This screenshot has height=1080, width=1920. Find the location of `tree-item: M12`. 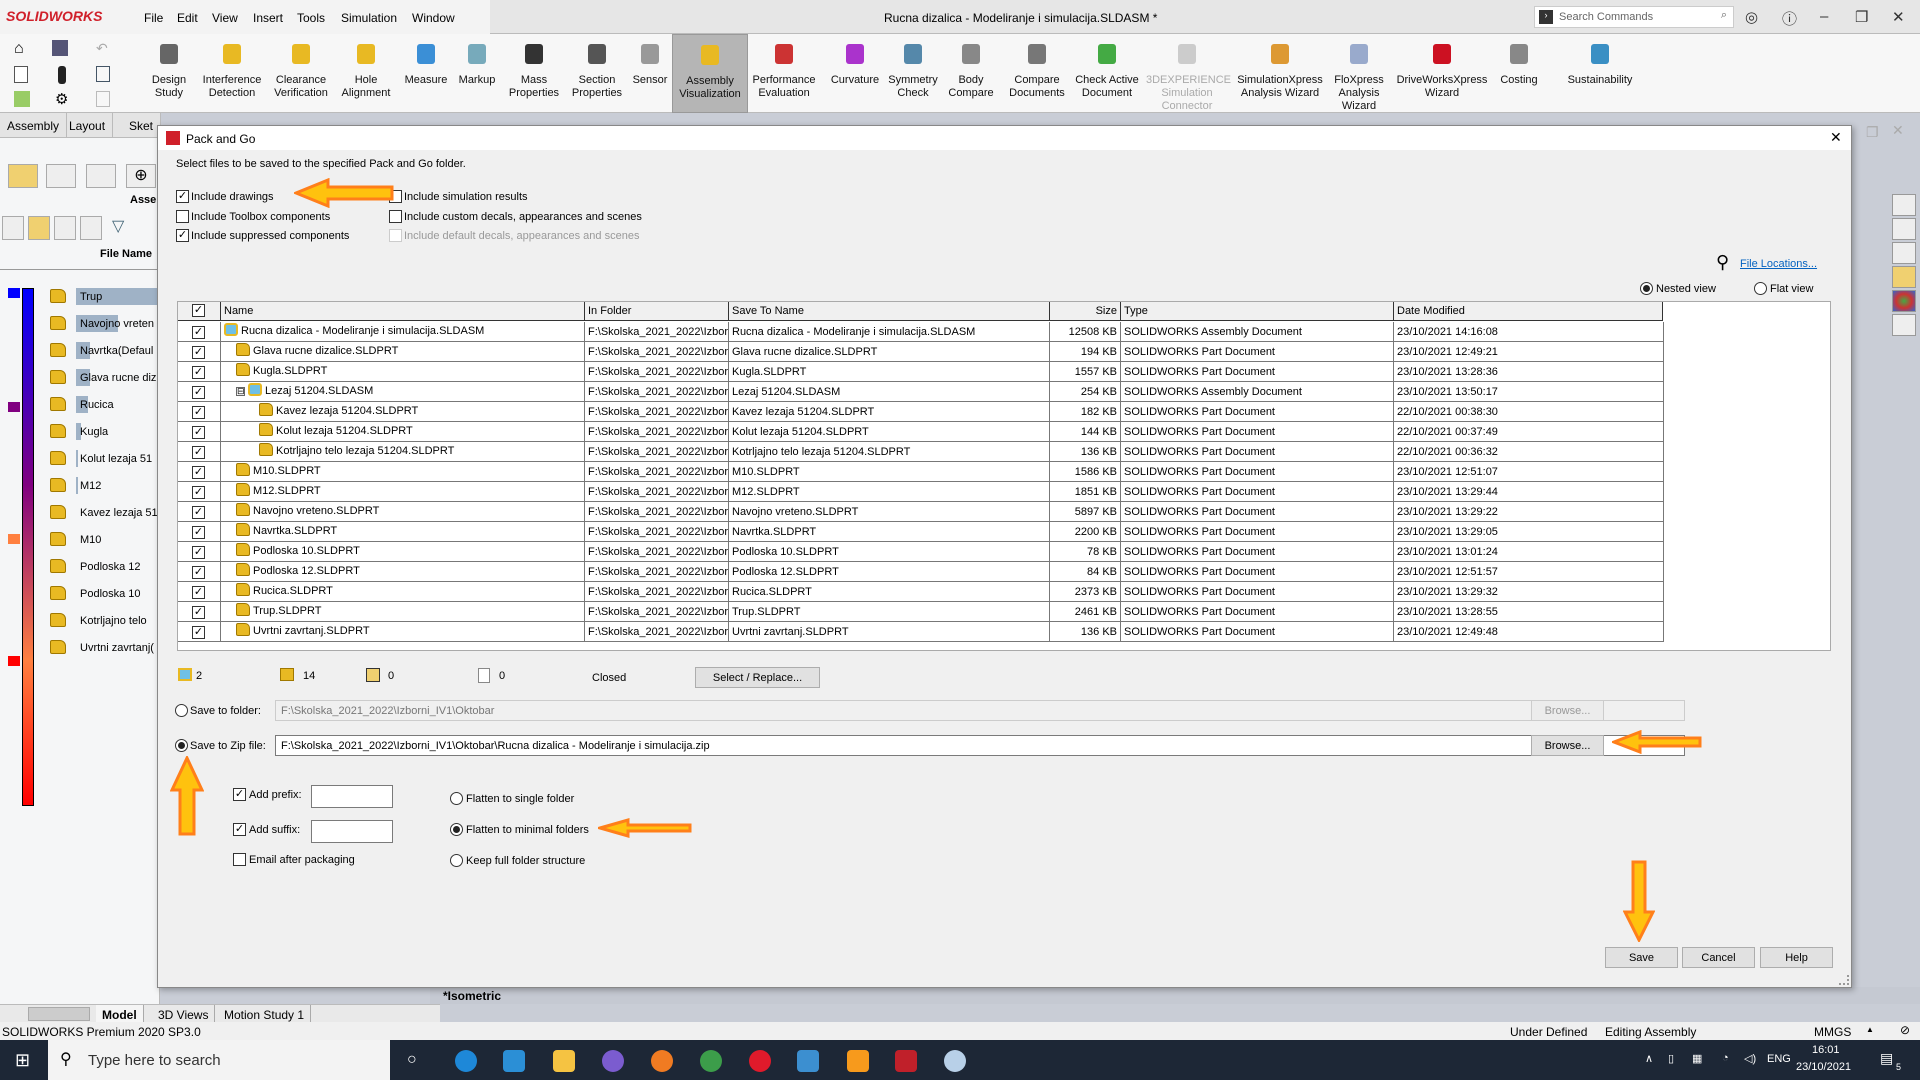

tree-item: M12 is located at coordinates (104, 486).